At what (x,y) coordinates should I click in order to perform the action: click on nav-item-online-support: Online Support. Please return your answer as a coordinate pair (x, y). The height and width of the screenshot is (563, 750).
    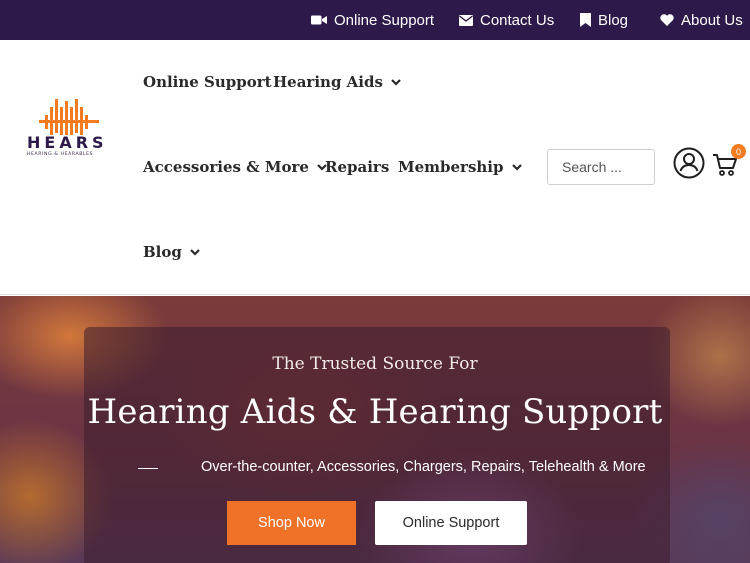
    Looking at the image, I should click on (207, 82).